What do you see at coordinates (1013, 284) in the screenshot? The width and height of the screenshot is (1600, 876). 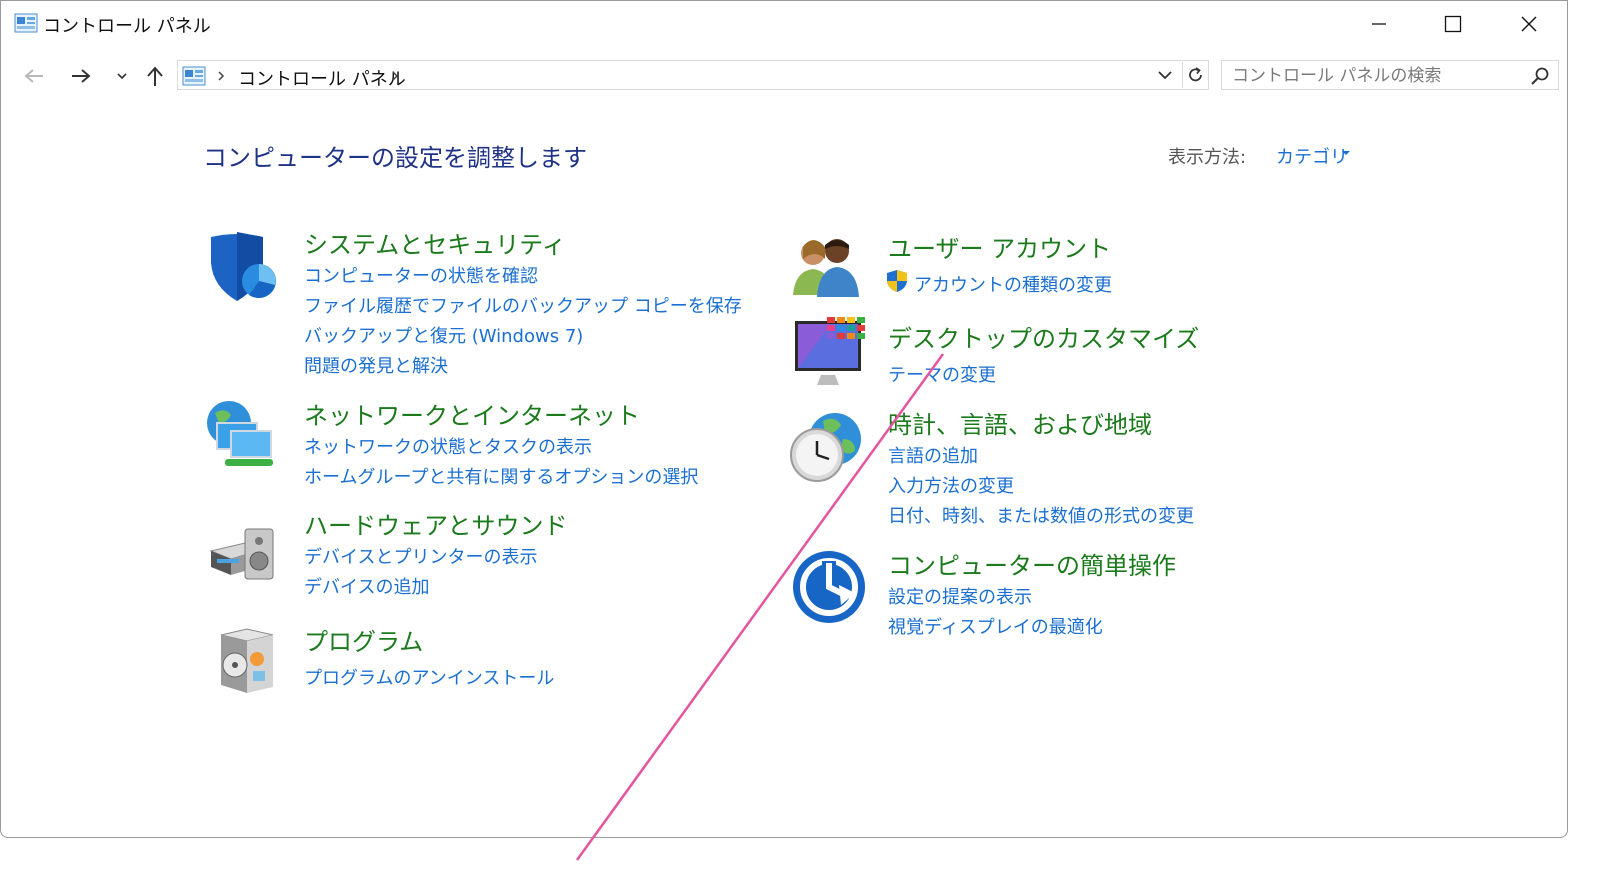 I see `link-change-account-type: アカウントの種類の変更` at bounding box center [1013, 284].